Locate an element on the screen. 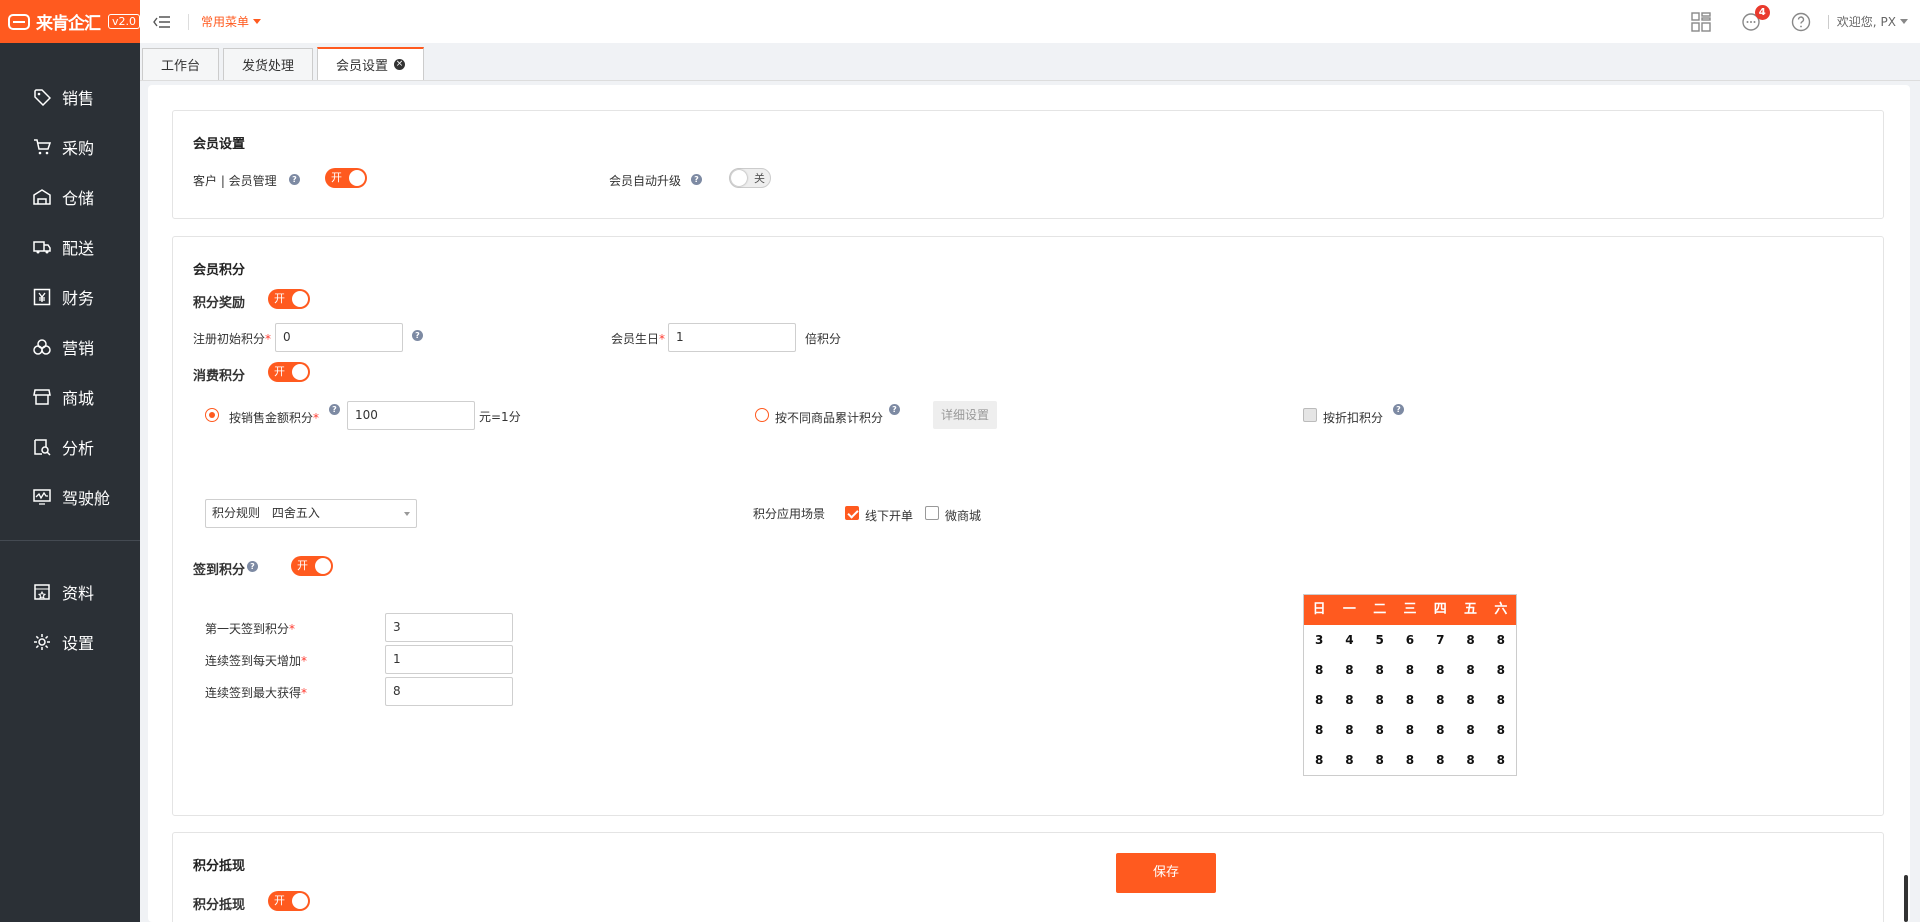 This screenshot has width=1920, height=922. save-button: 保存 is located at coordinates (1166, 873).